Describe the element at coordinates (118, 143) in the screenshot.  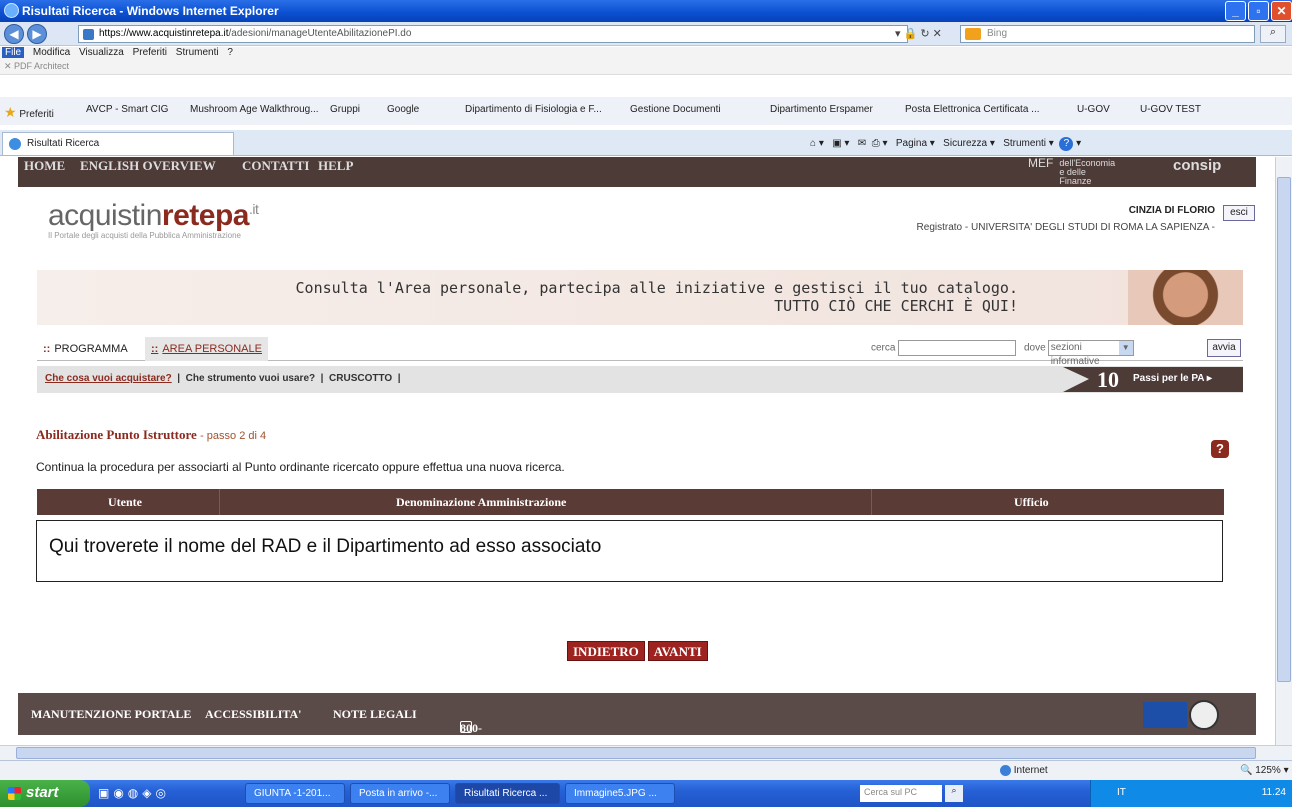
I see `tab-risultati-ricerca: Risultati Ricerca` at that location.